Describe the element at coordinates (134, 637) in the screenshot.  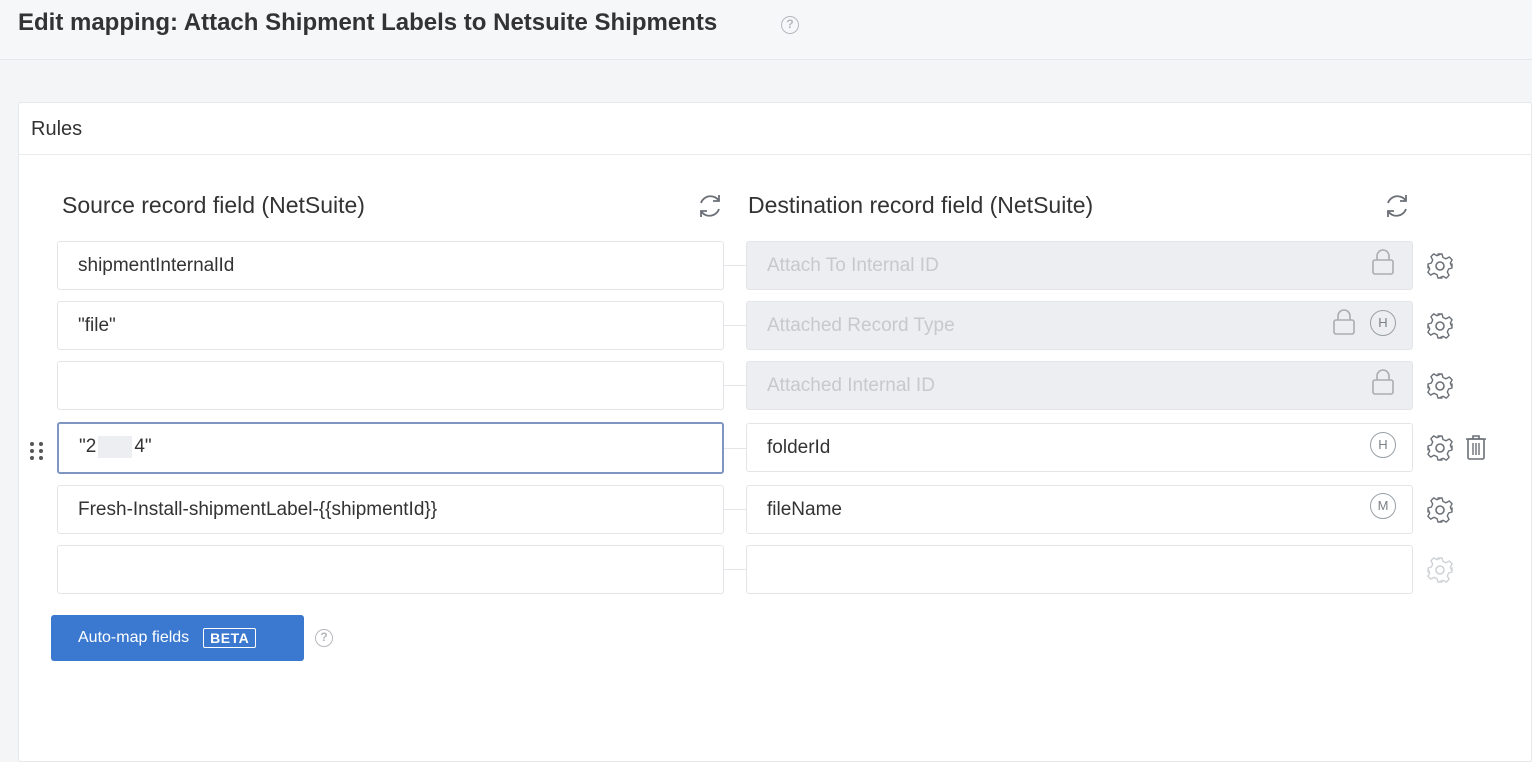
I see `auto-map-label: Auto-map fields` at that location.